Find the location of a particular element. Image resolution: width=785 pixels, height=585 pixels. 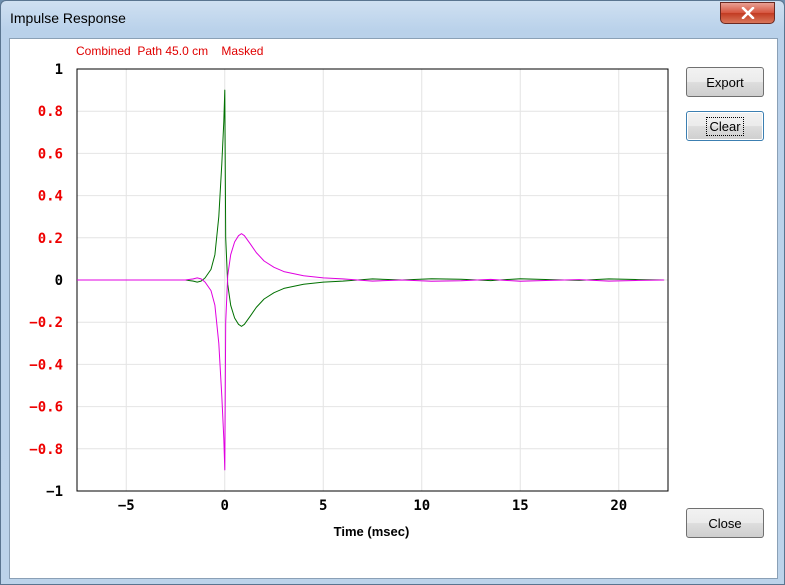

x-tick-label: 15 is located at coordinates (520, 506).